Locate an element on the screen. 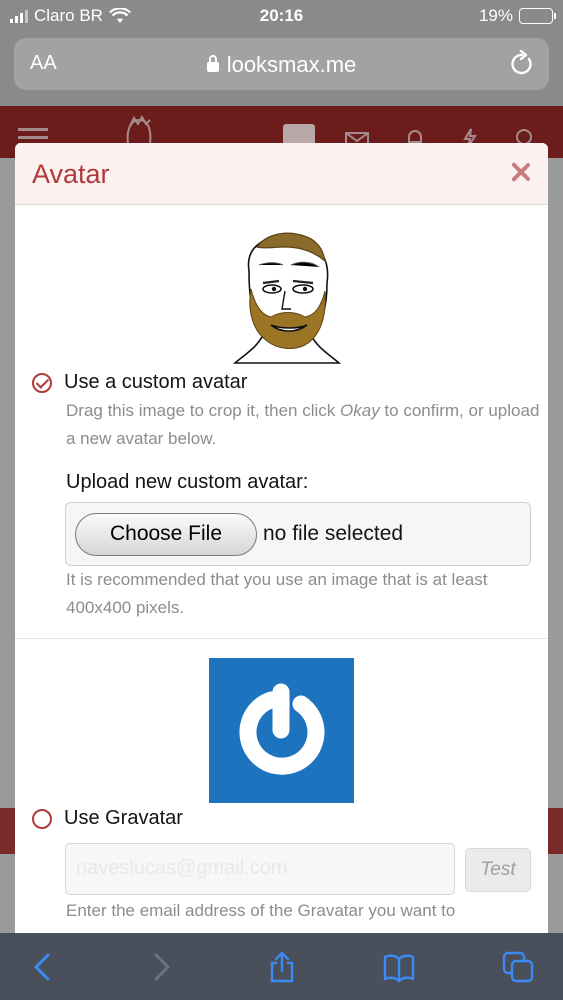 This screenshot has height=1000, width=563. browser-bar: AA looksmax.me is located at coordinates (281, 70).